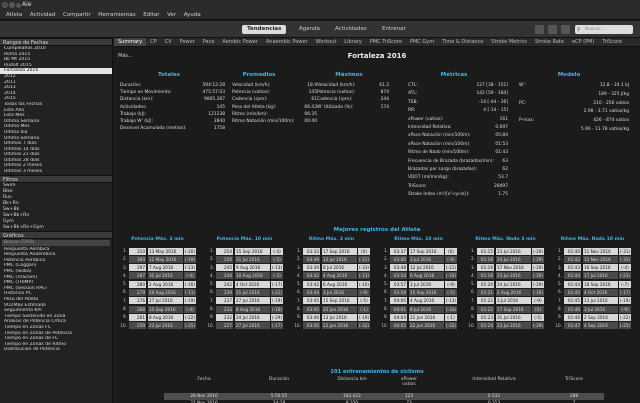 The image size is (640, 403). Describe the element at coordinates (539, 29) in the screenshot. I see `sidebar-toggle-icon` at that location.